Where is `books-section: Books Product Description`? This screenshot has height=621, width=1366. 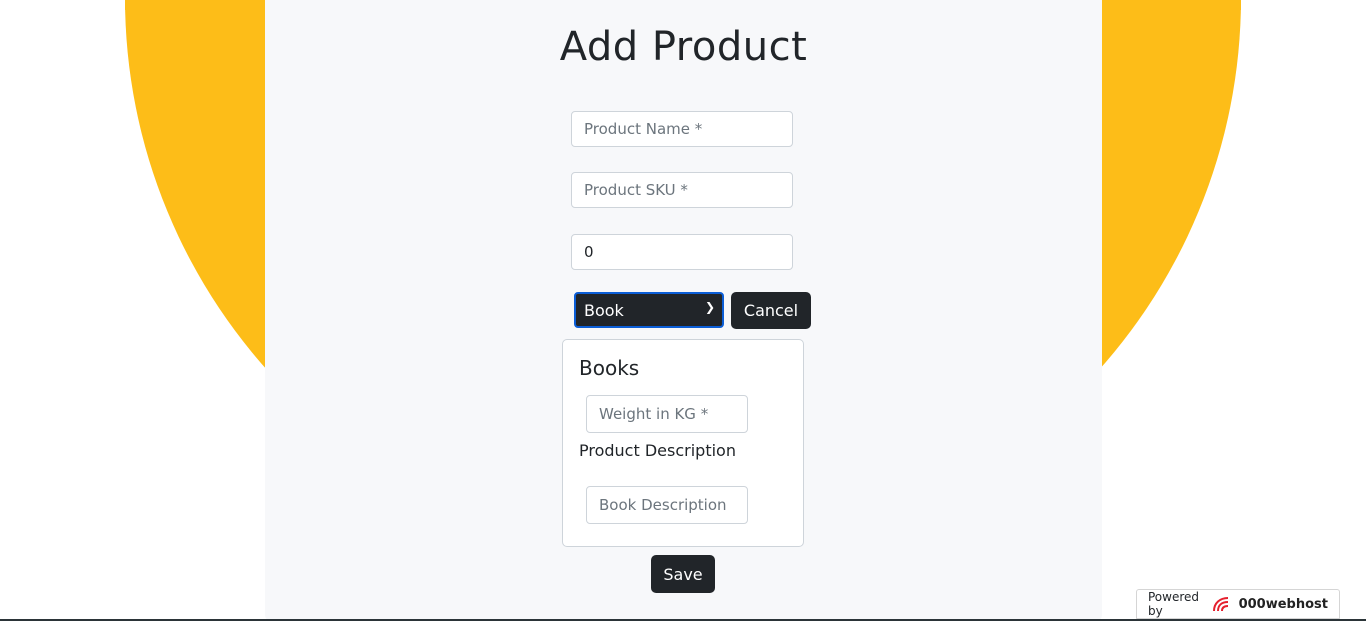 books-section: Books Product Description is located at coordinates (683, 443).